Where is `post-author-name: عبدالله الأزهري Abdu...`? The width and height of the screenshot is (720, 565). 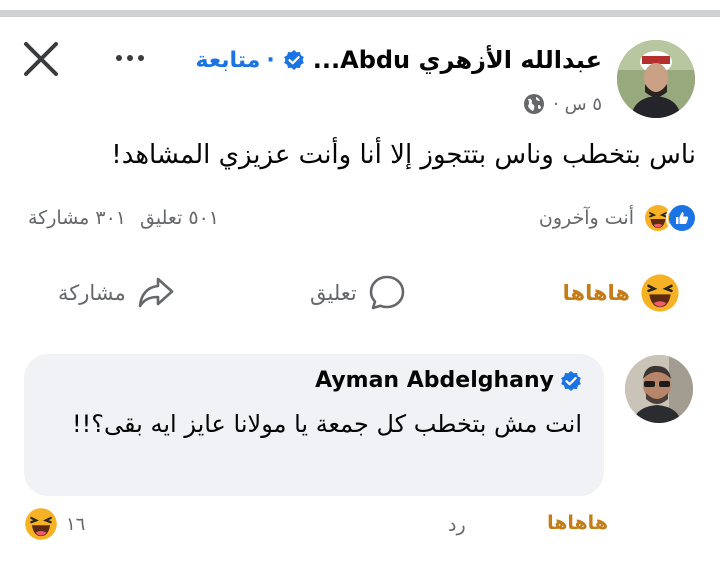 post-author-name: عبدالله الأزهري Abdu... is located at coordinates (457, 60).